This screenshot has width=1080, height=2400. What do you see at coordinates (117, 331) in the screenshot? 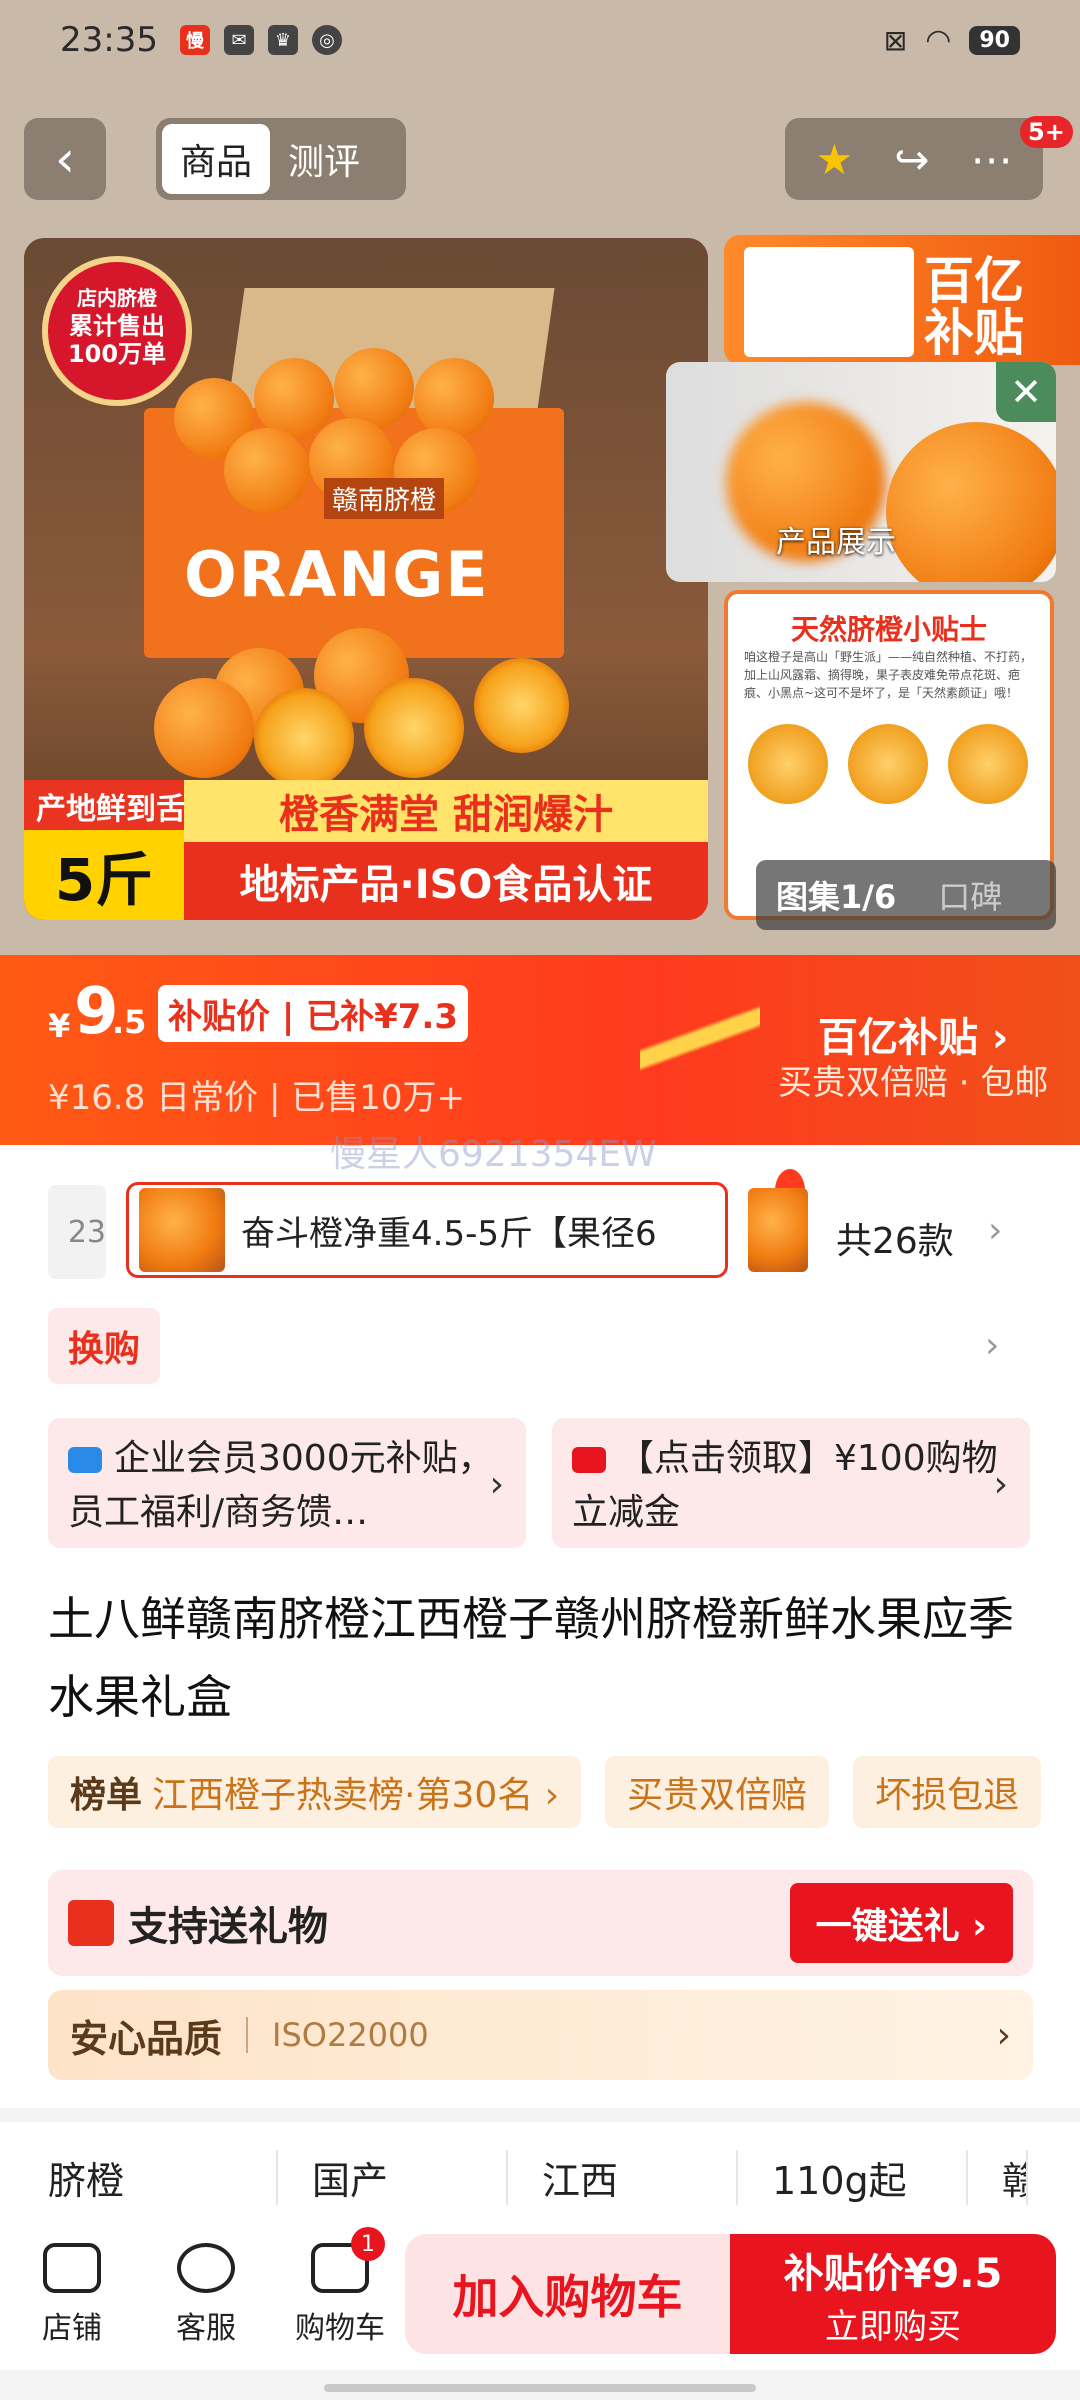
I see `sales-seal: 店内脐橙 累计售出 100万单` at bounding box center [117, 331].